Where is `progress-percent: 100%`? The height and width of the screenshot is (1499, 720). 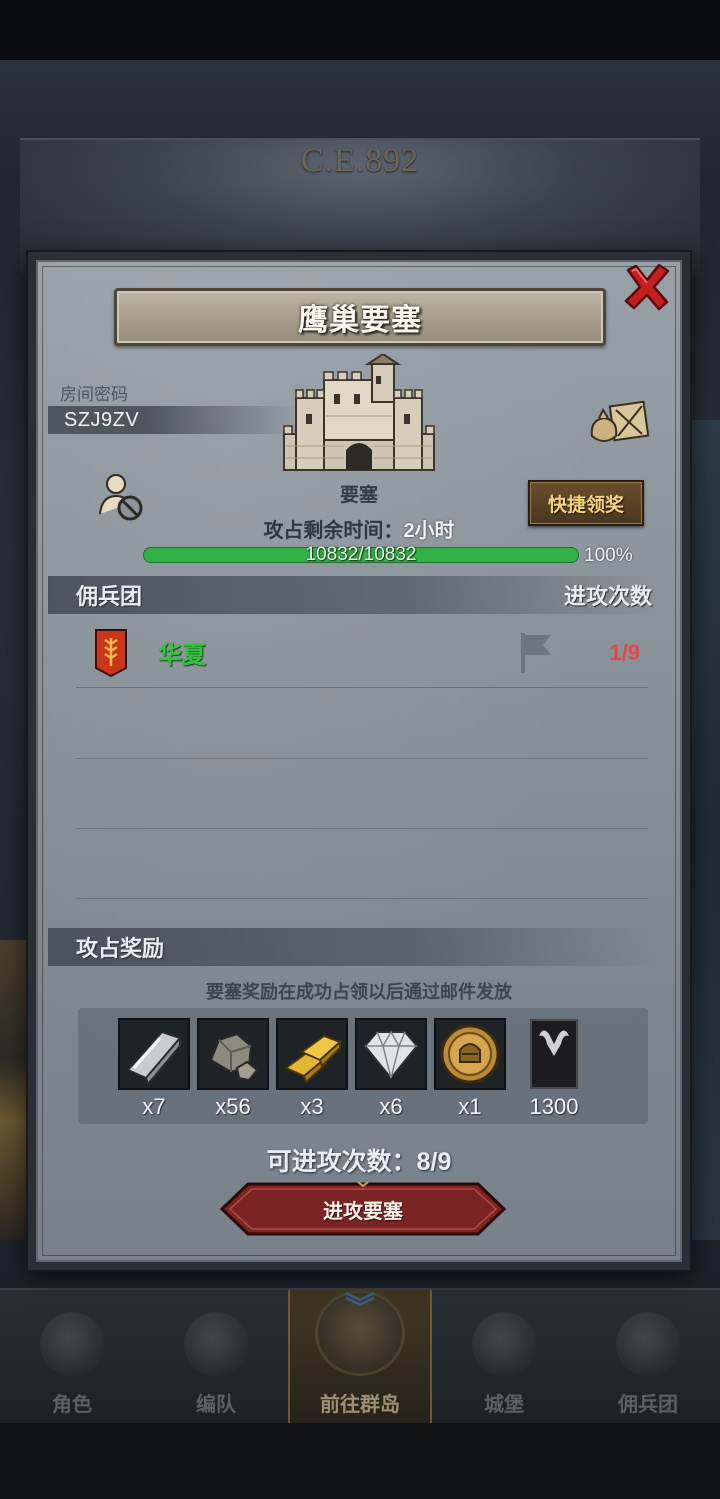 progress-percent: 100% is located at coordinates (608, 555).